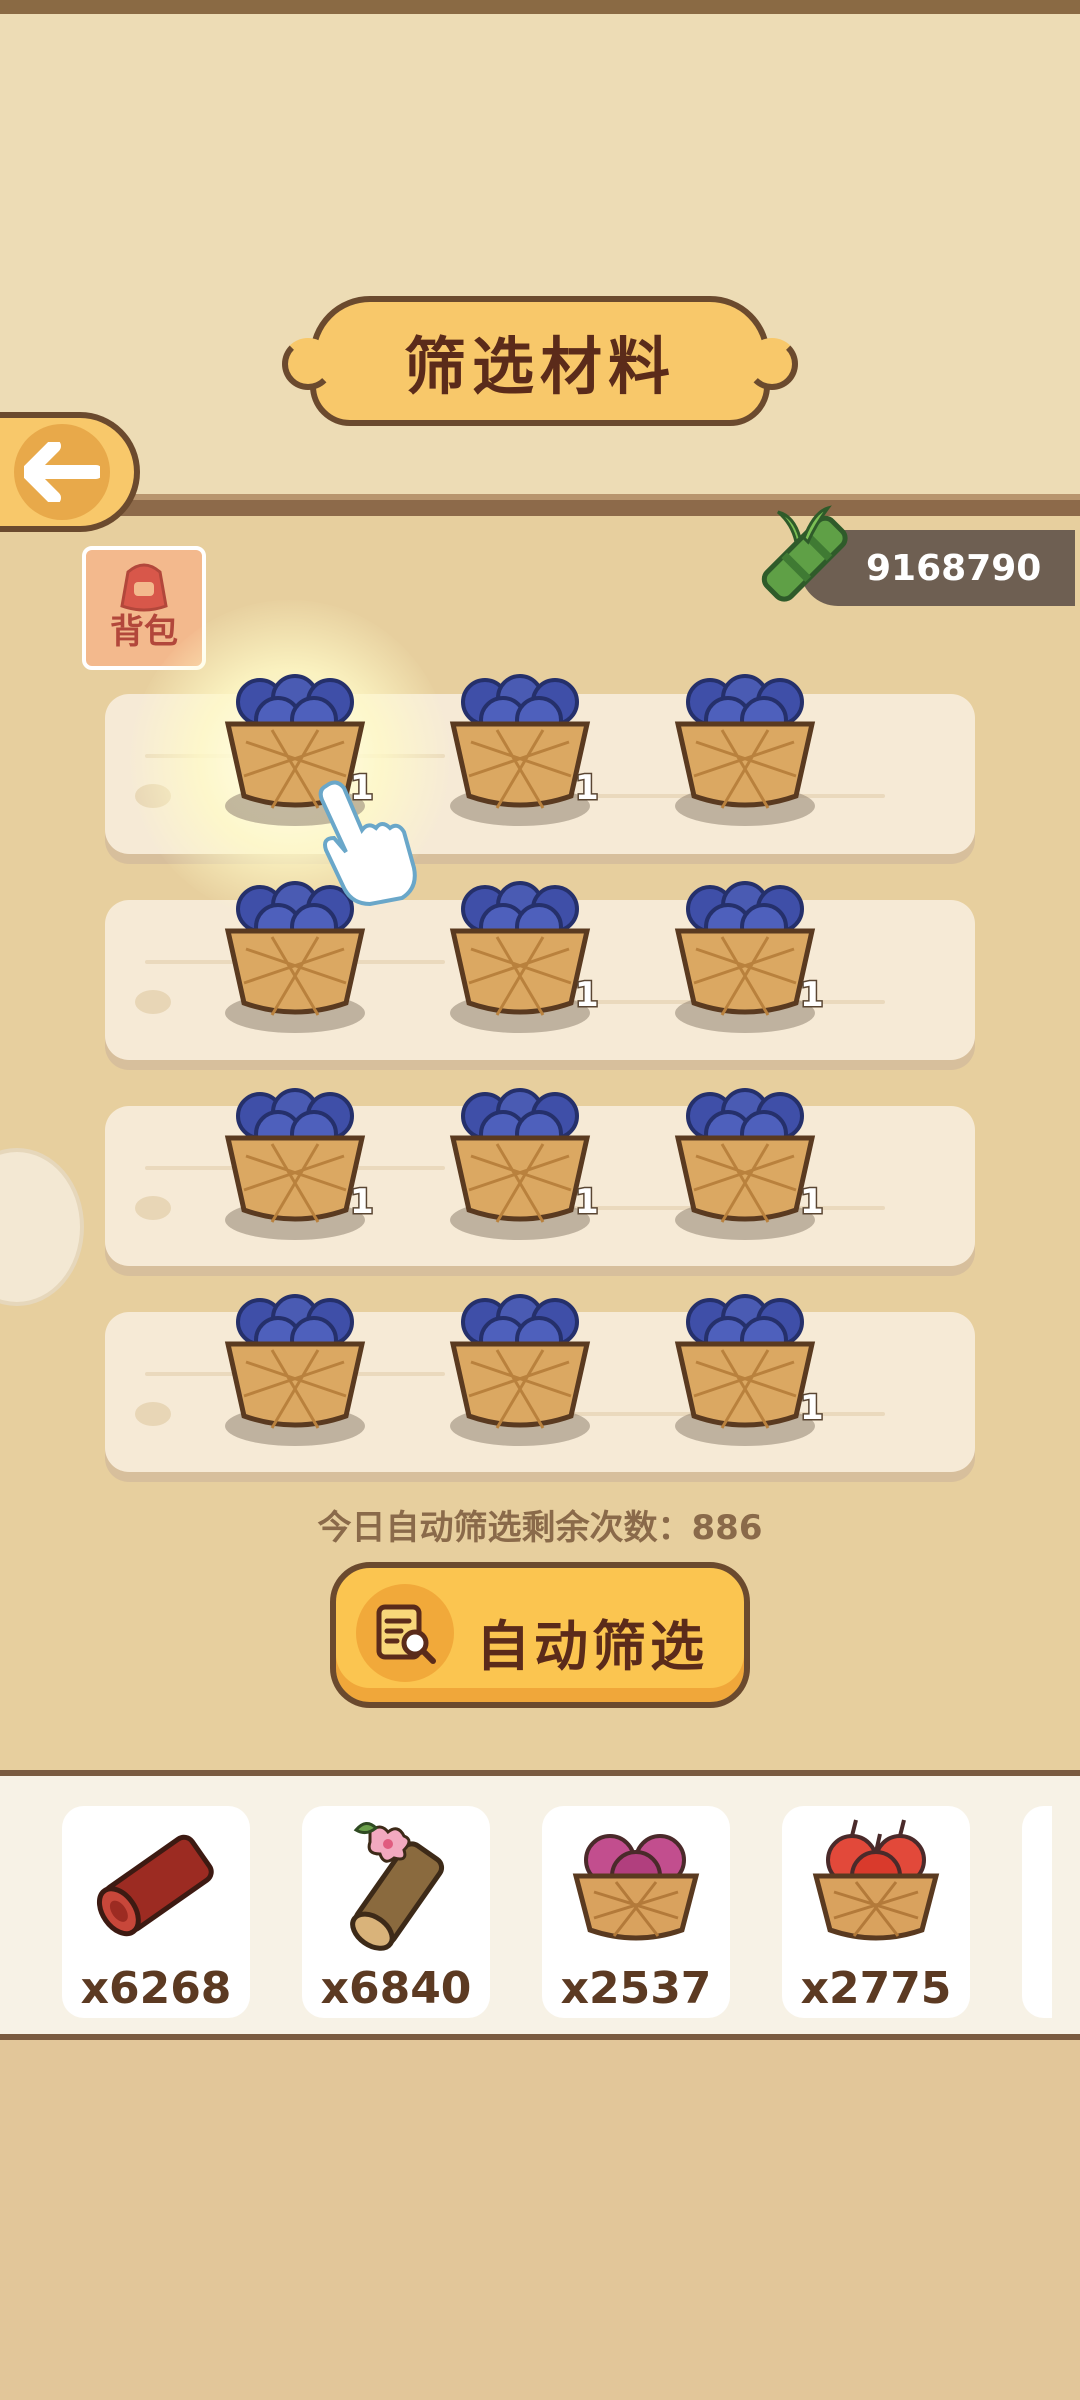  I want to click on inventory-count: x6840, so click(396, 1988).